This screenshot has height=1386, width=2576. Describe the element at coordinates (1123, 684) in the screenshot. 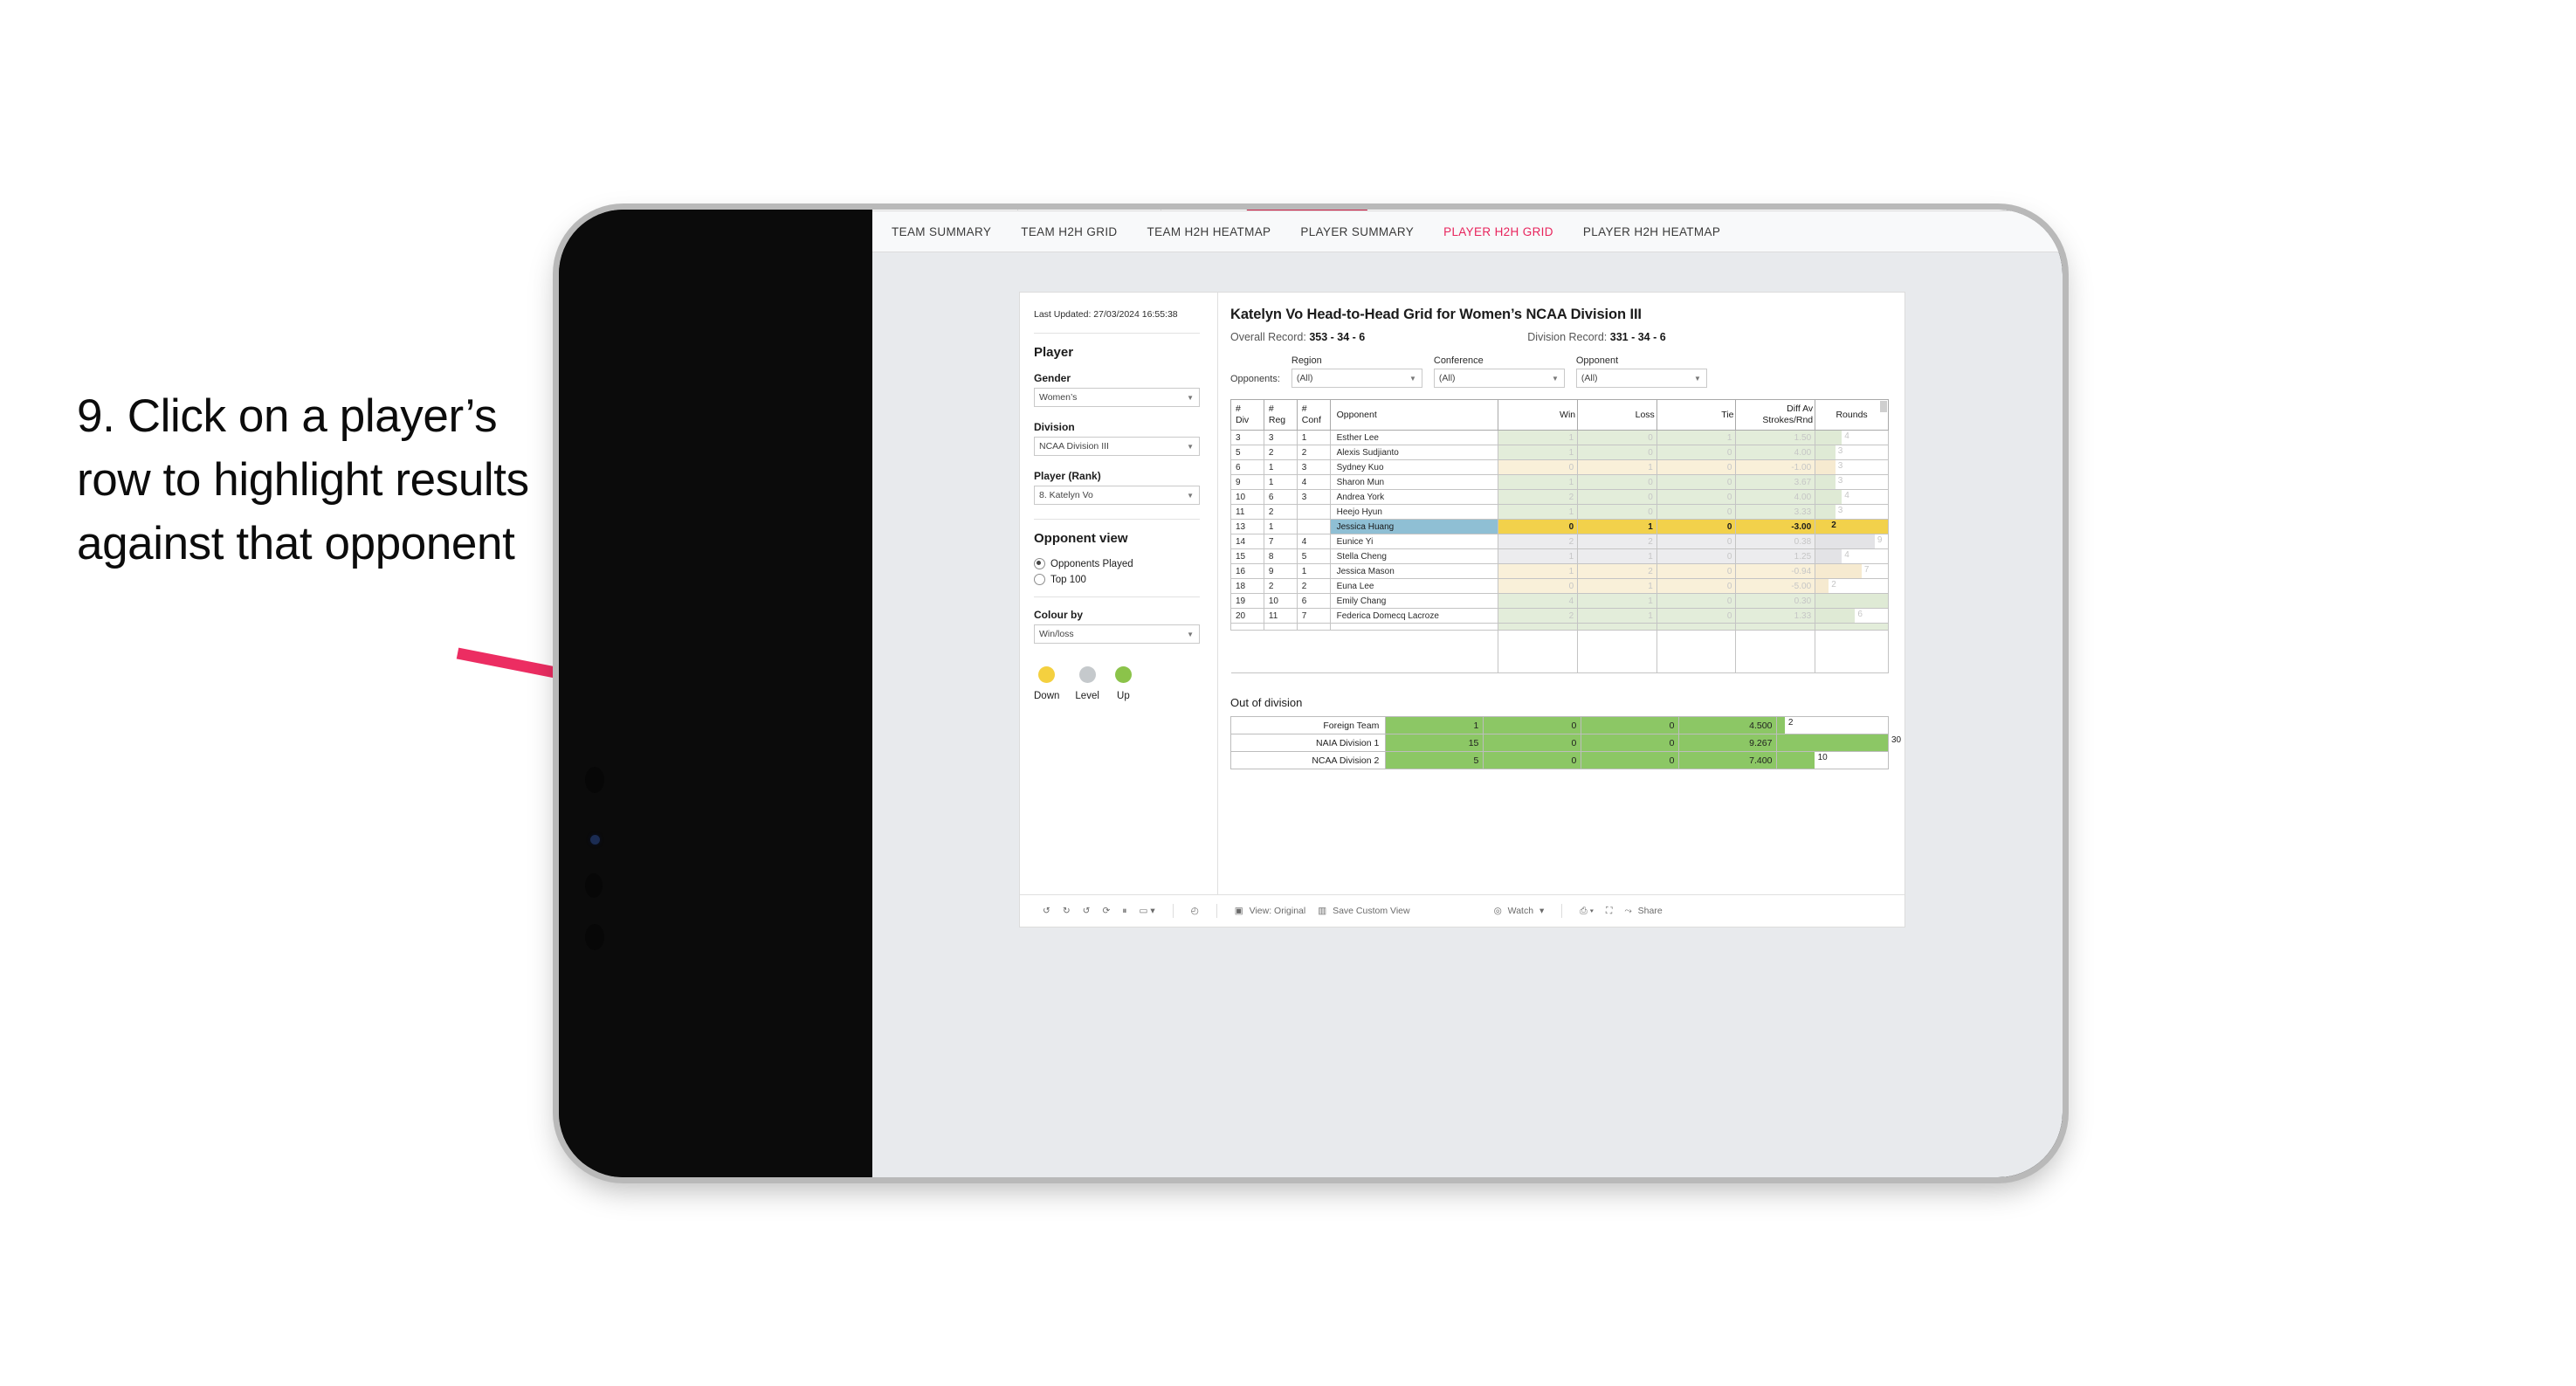

I see `legend-item-up: Up` at that location.